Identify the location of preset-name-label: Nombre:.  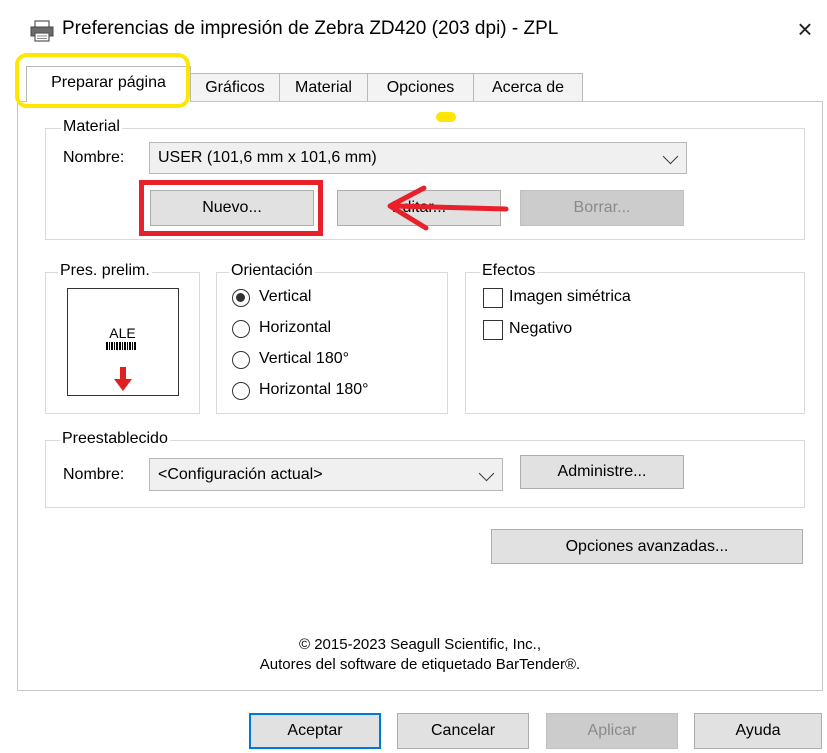
(94, 474).